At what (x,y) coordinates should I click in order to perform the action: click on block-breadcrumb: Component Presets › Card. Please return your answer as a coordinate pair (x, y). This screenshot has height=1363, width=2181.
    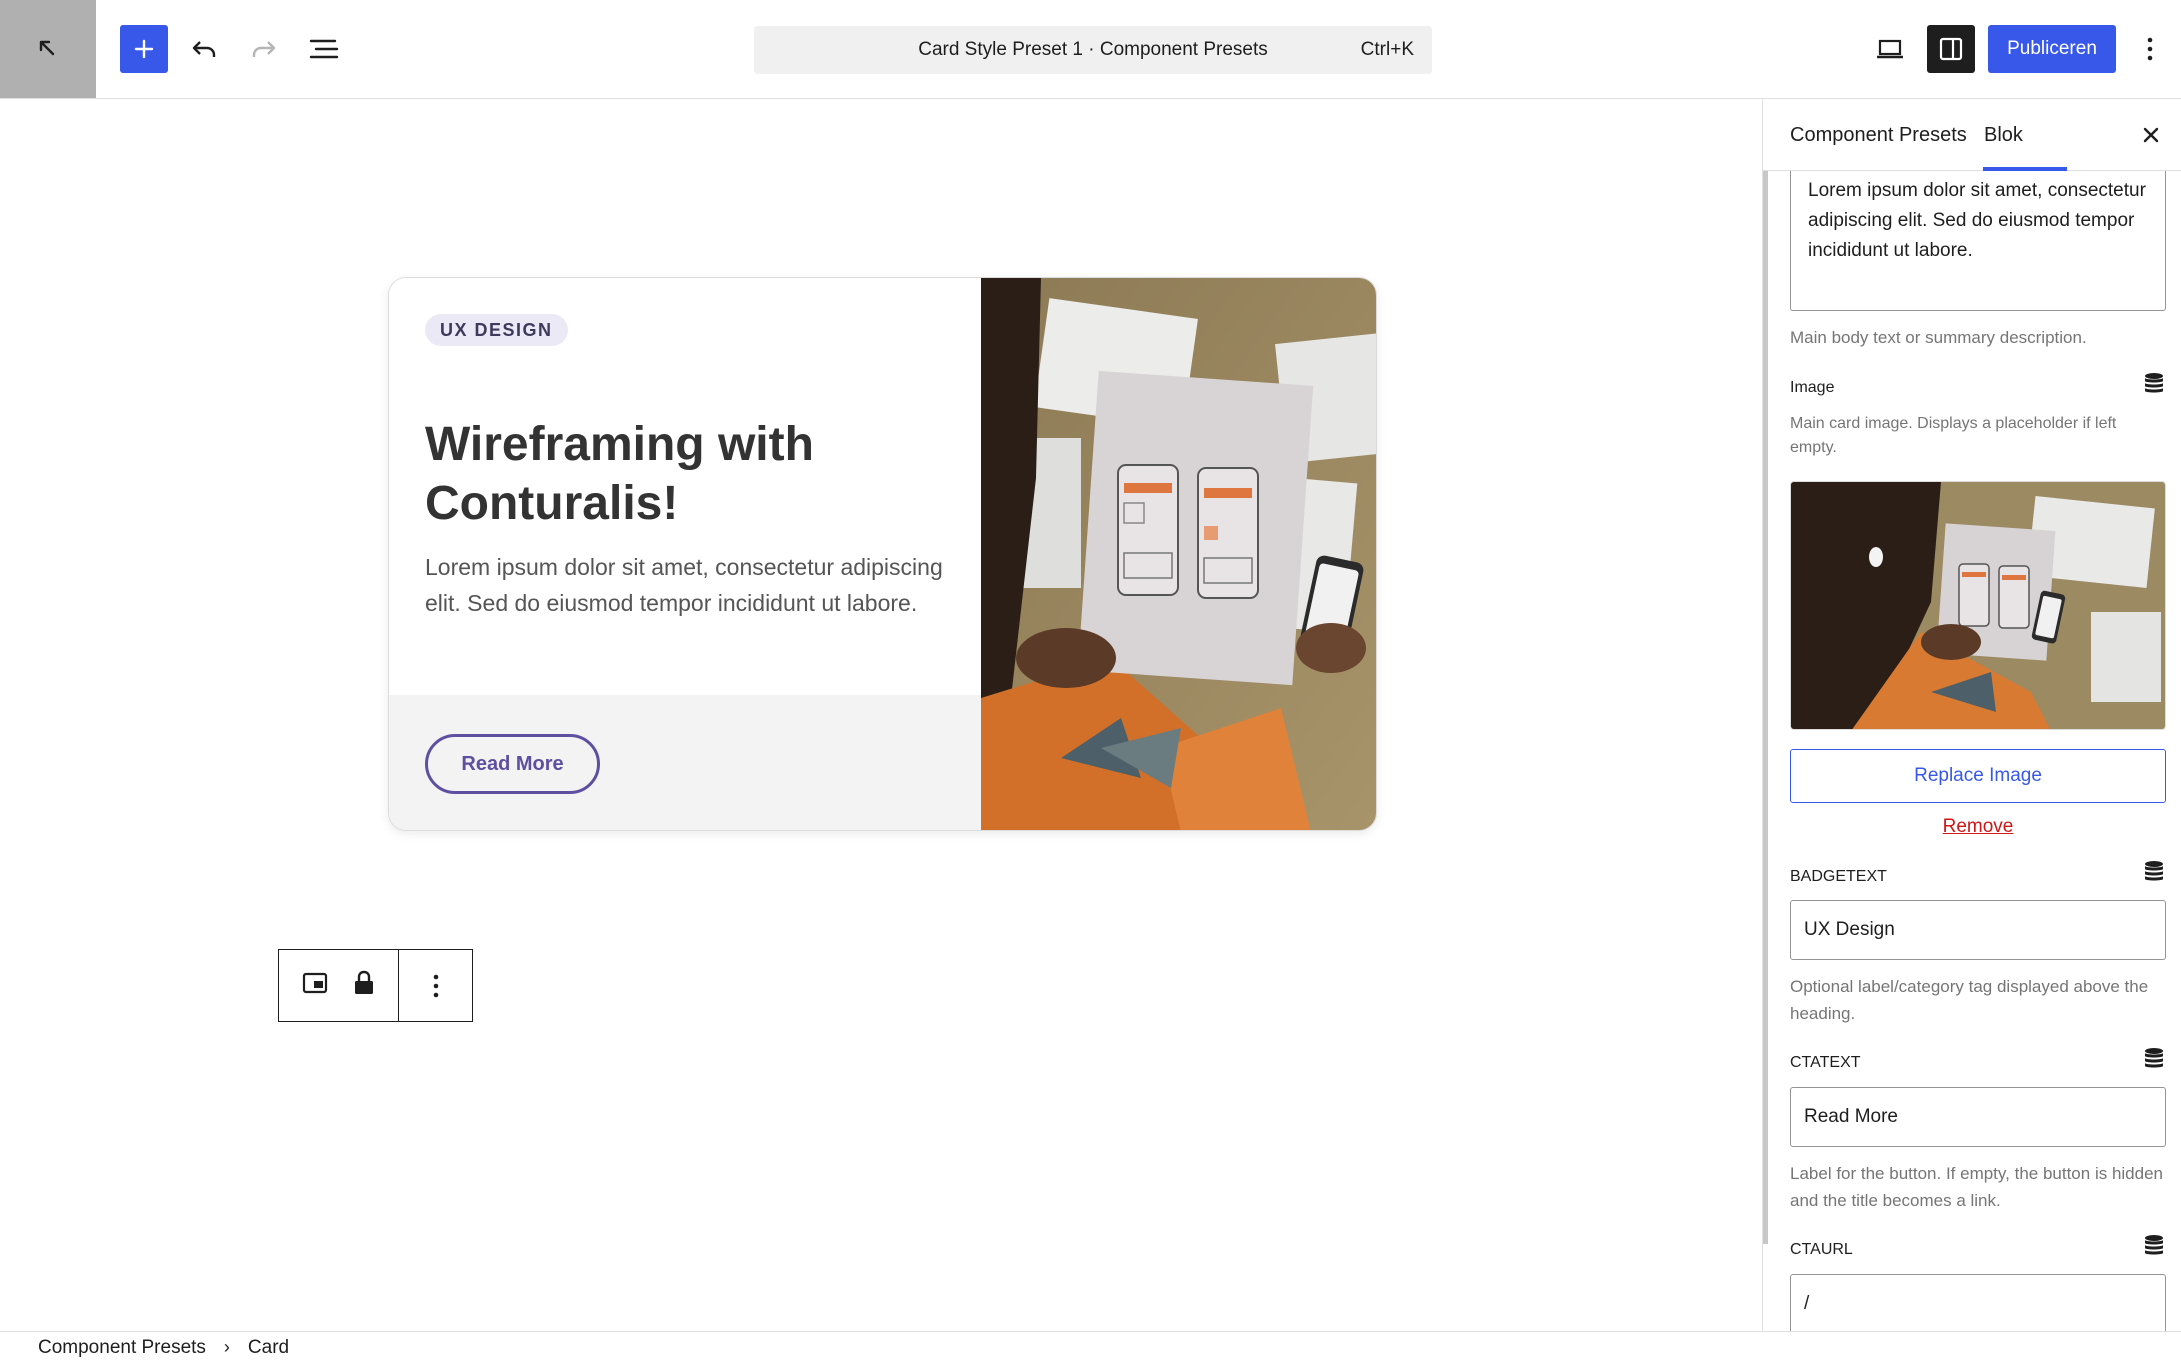
    Looking at the image, I should click on (1090, 1347).